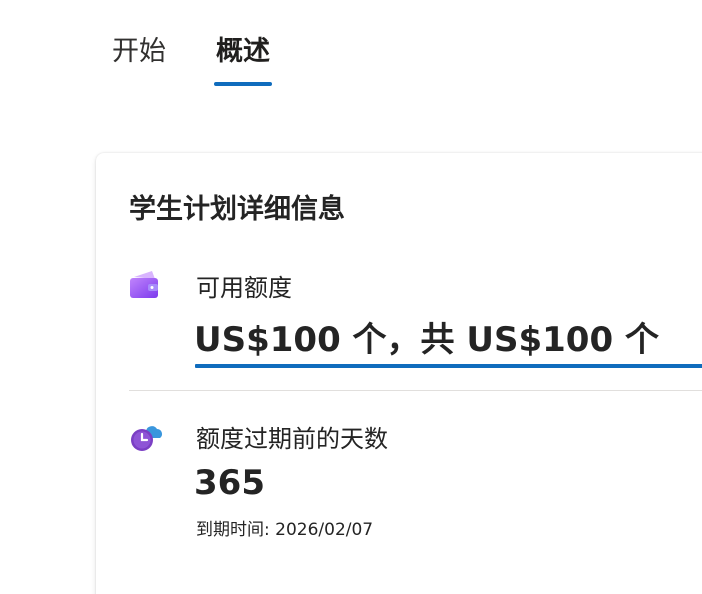 This screenshot has height=594, width=702. Describe the element at coordinates (139, 52) in the screenshot. I see `tab-start: 开始` at that location.